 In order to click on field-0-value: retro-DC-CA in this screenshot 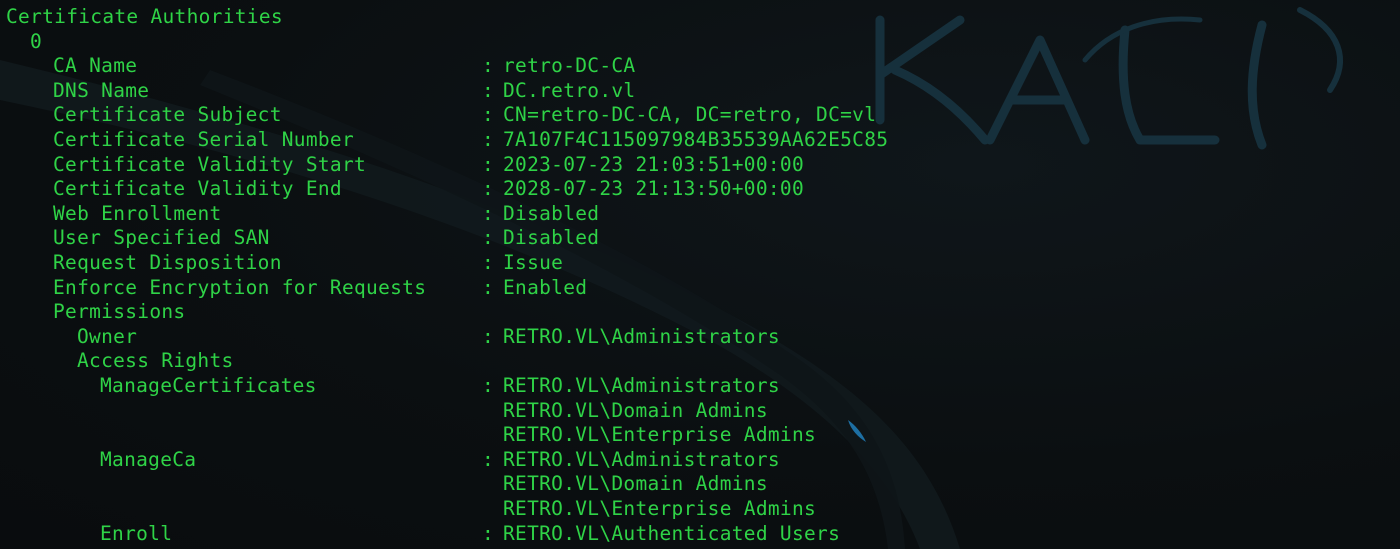, I will do `click(569, 66)`.